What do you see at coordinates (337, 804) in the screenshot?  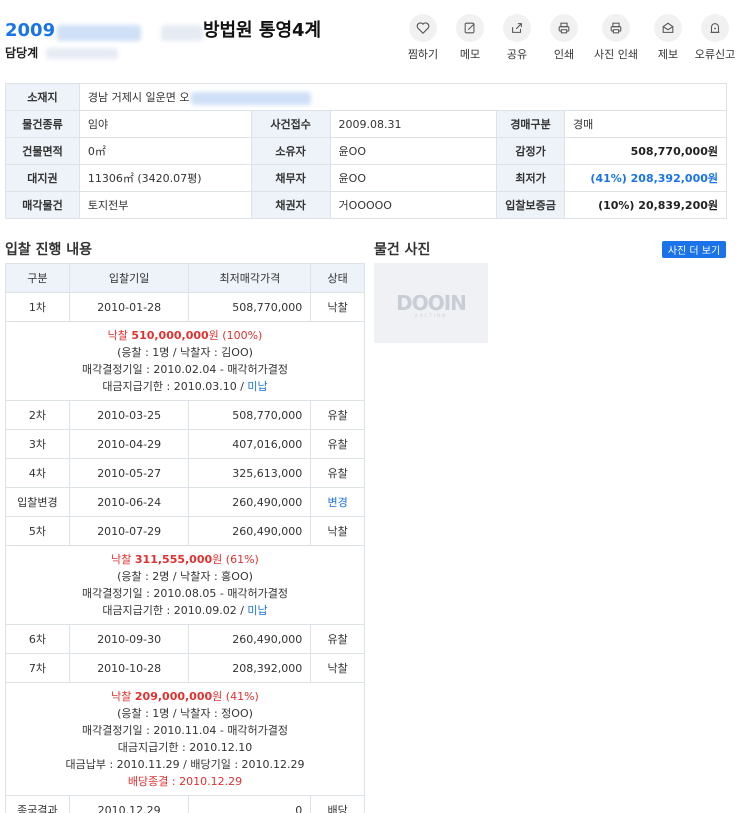 I see `bid-status: 배당` at bounding box center [337, 804].